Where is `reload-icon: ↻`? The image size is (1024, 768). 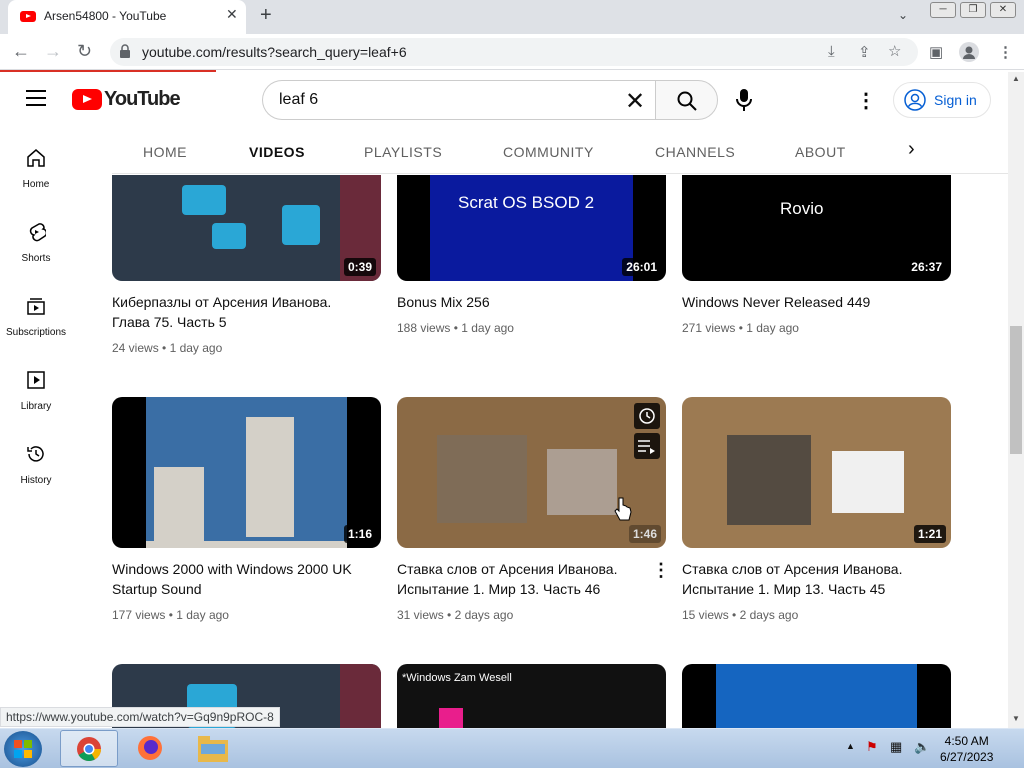
reload-icon: ↻ is located at coordinates (84, 51).